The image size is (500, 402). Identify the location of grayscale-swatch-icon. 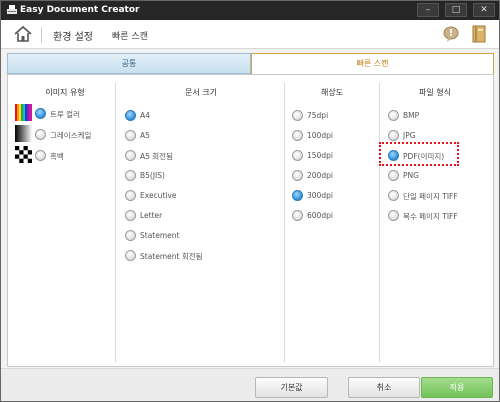
(23, 133).